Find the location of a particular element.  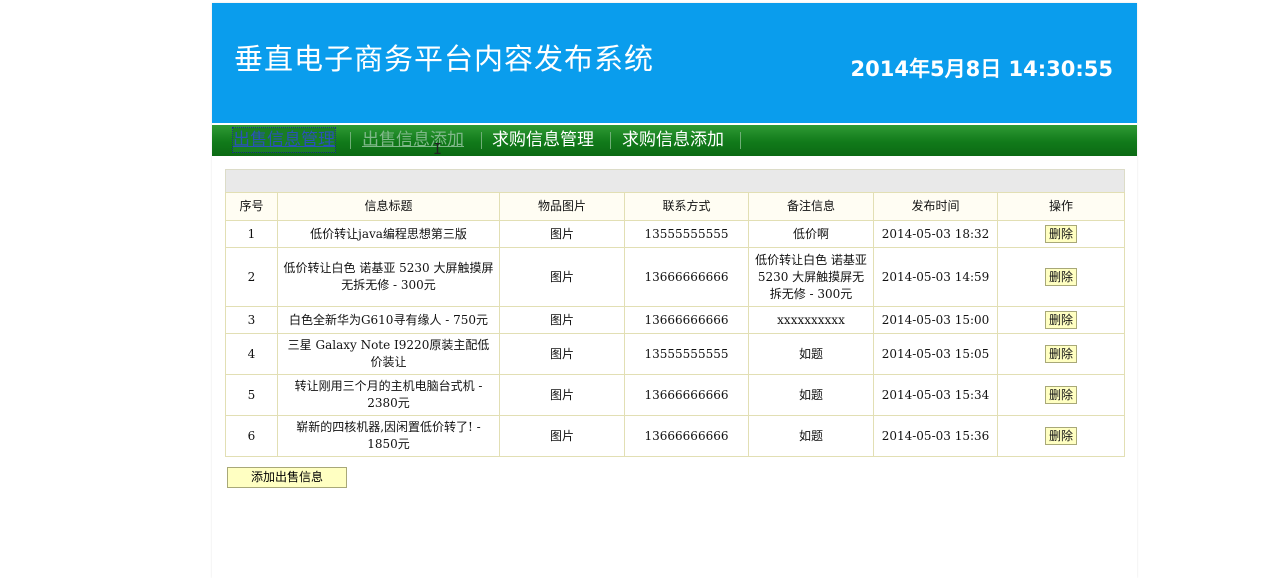

nav-item-sale-manage: 出售信息管理 is located at coordinates (284, 140).